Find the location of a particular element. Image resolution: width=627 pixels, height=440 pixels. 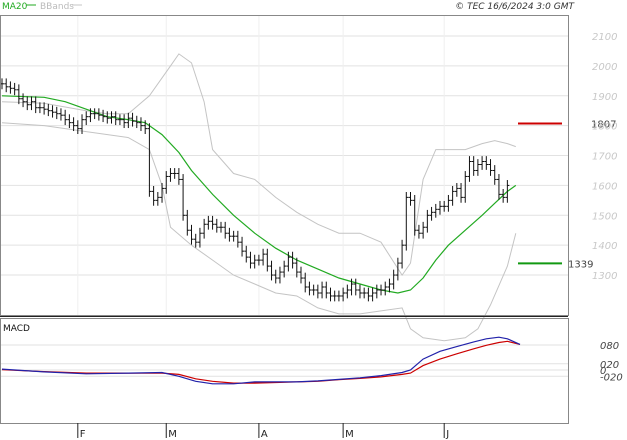

macd-lines is located at coordinates (261, 360).